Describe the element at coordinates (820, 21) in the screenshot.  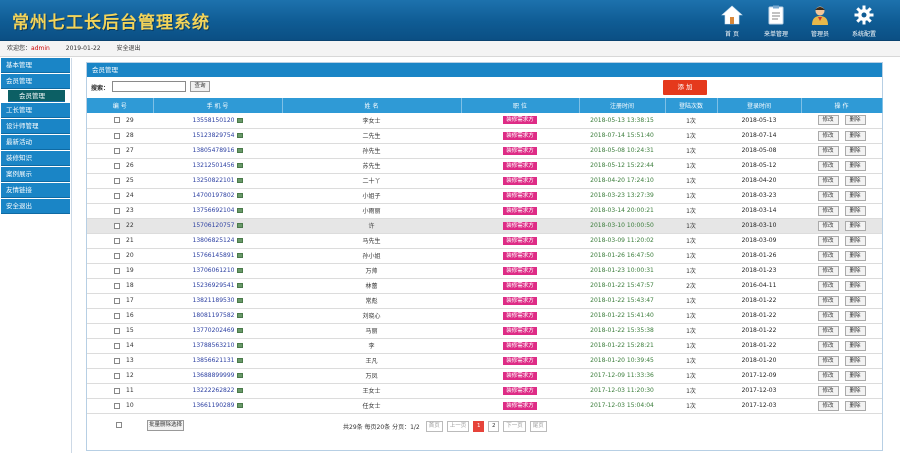
I see `nav-admin: 管理员` at that location.